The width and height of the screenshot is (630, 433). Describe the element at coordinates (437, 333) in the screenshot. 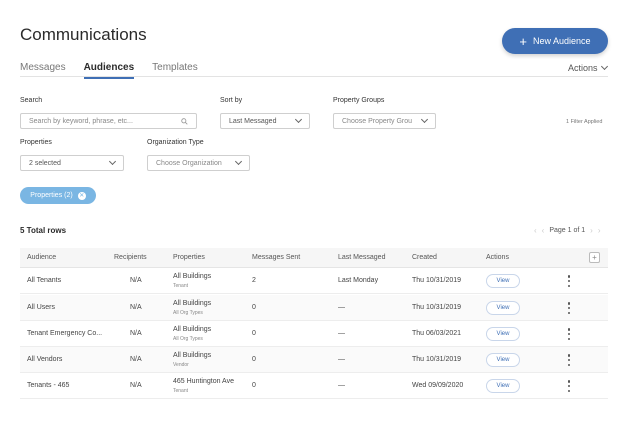

I see `created-value: Thu 06/03/2021` at that location.